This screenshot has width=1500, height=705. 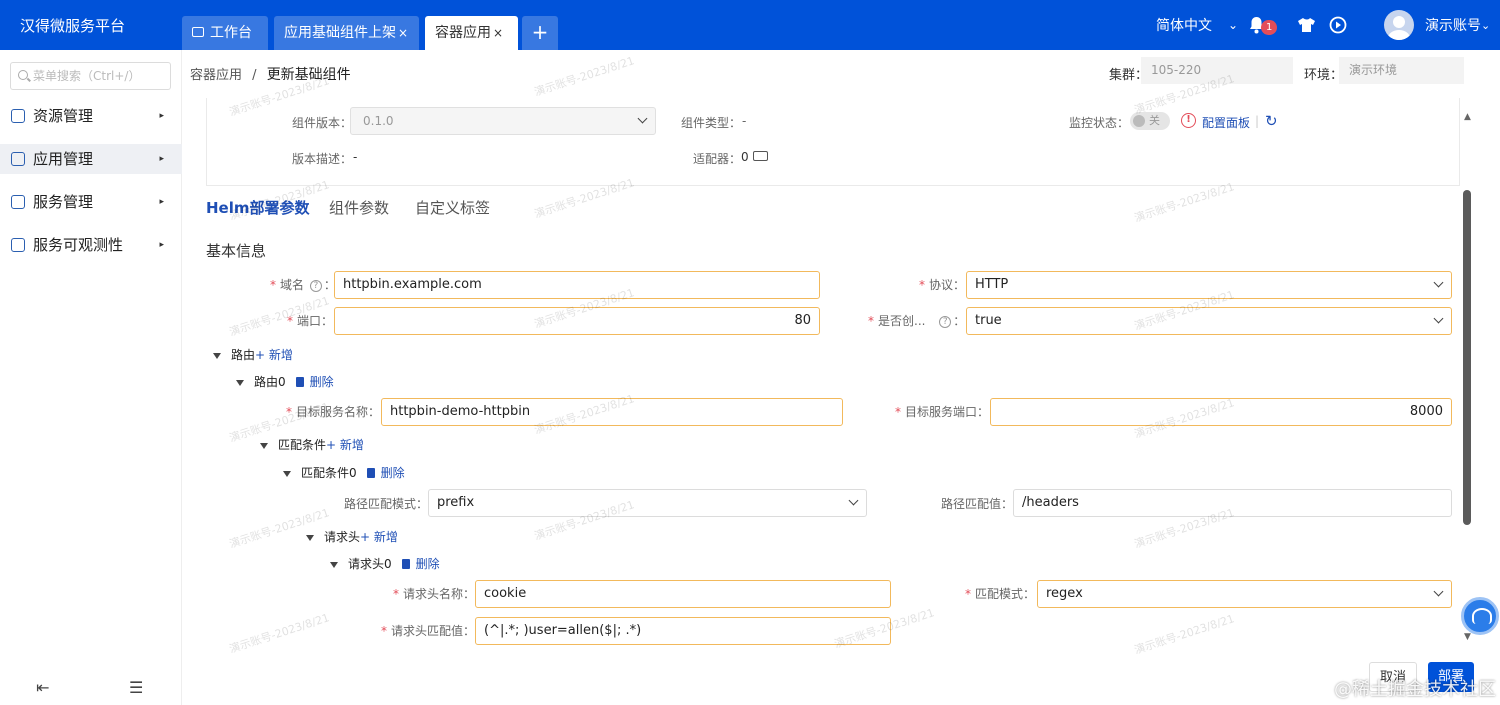 What do you see at coordinates (385, 563) in the screenshot?
I see `header0-node: 请求头0 删除` at bounding box center [385, 563].